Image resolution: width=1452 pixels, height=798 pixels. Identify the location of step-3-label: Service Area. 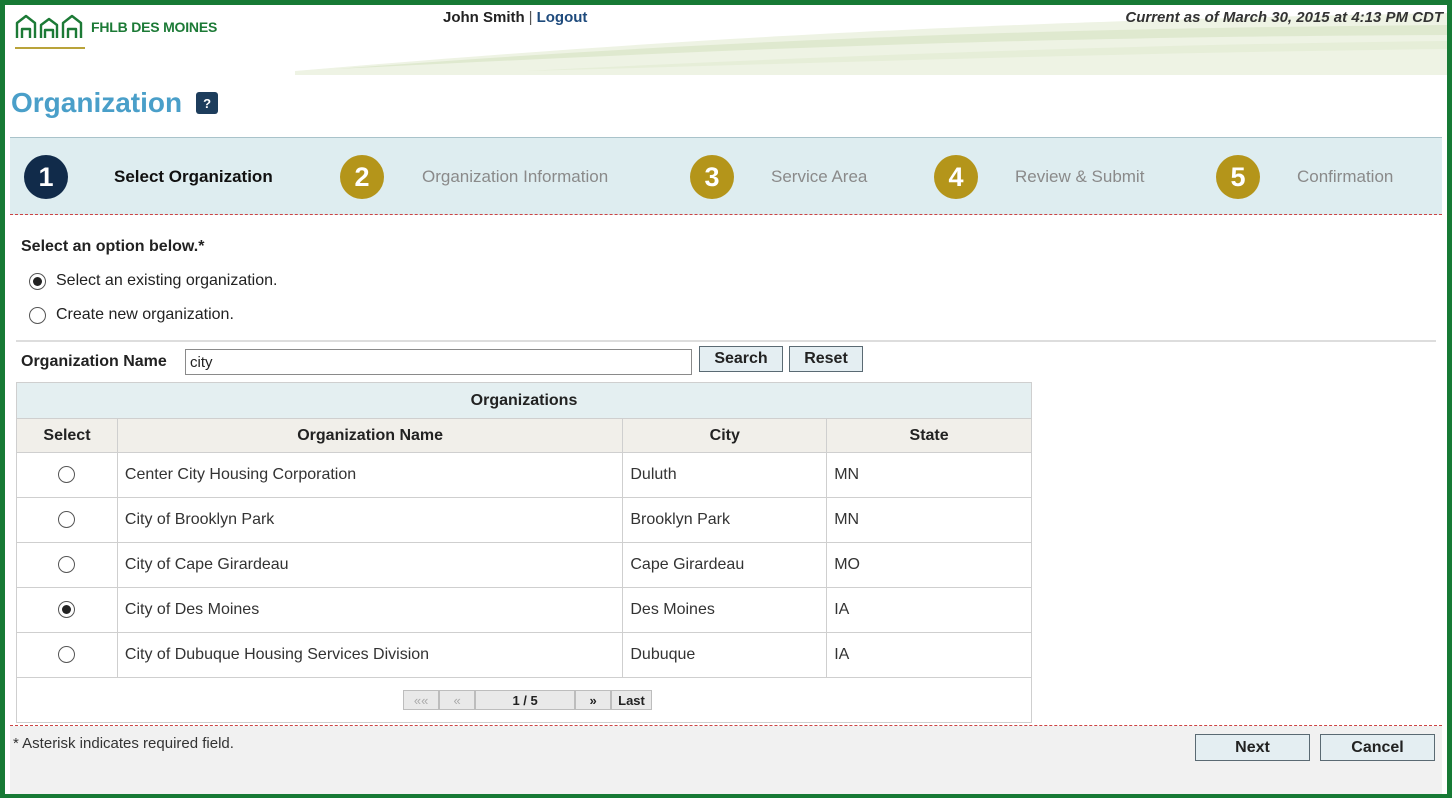
(819, 176).